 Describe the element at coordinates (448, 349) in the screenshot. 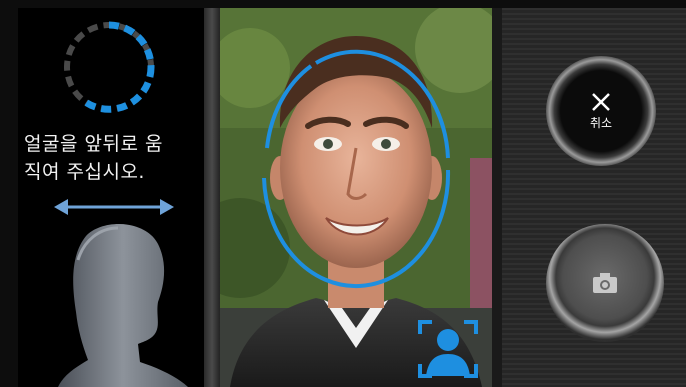

I see `face-detect-user-icon` at that location.